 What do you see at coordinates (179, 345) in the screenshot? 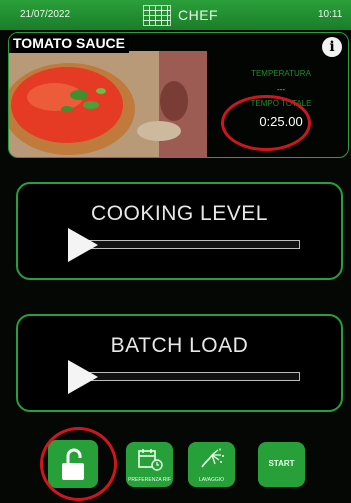
I see `batch-load-label: BATCH LOAD` at bounding box center [179, 345].